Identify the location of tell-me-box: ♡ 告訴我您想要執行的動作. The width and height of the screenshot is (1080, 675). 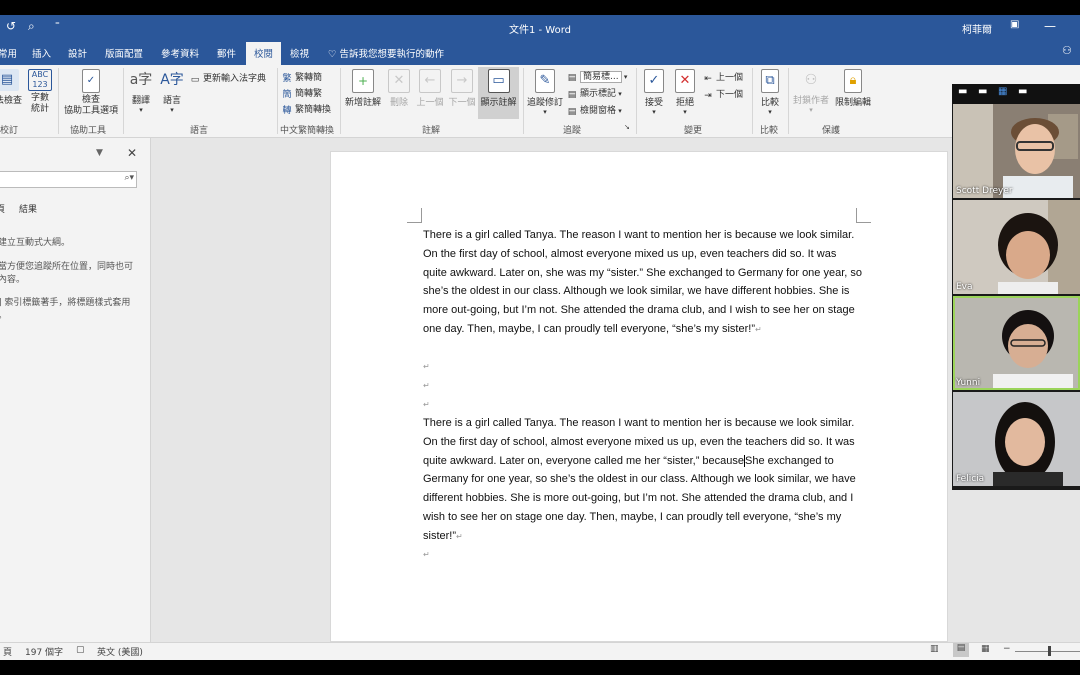
(386, 53).